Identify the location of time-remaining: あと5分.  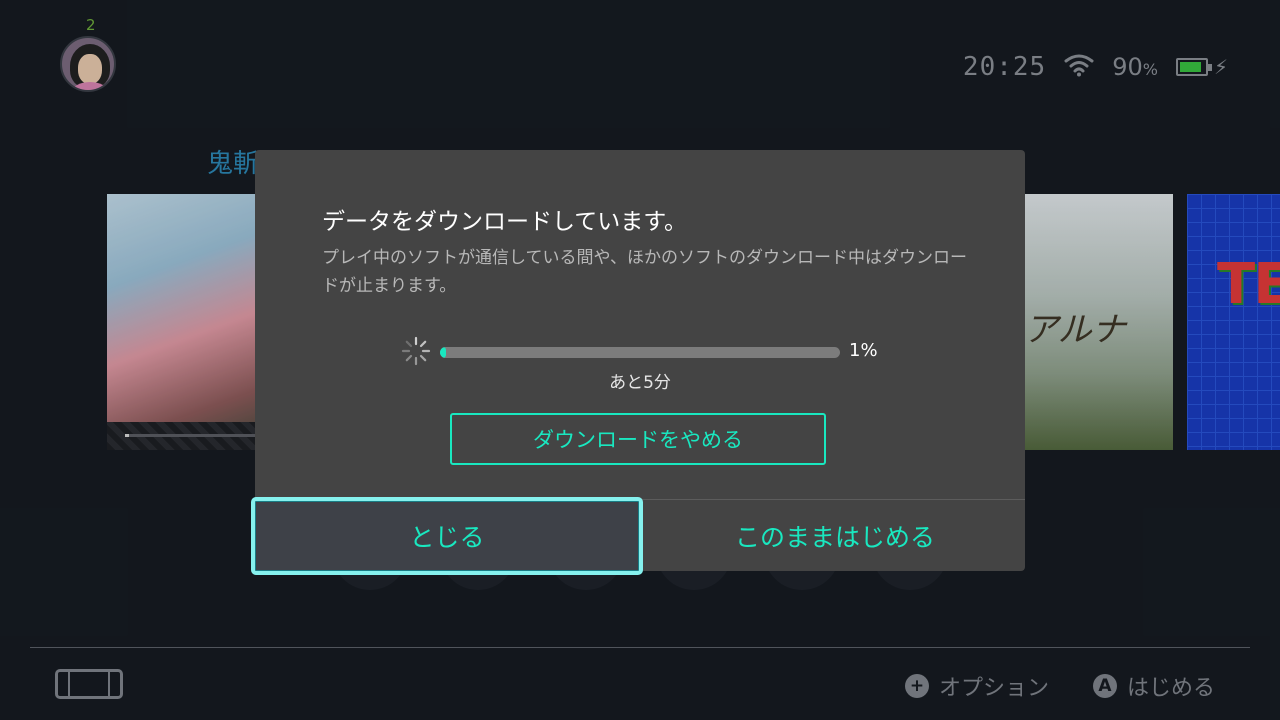
(640, 383).